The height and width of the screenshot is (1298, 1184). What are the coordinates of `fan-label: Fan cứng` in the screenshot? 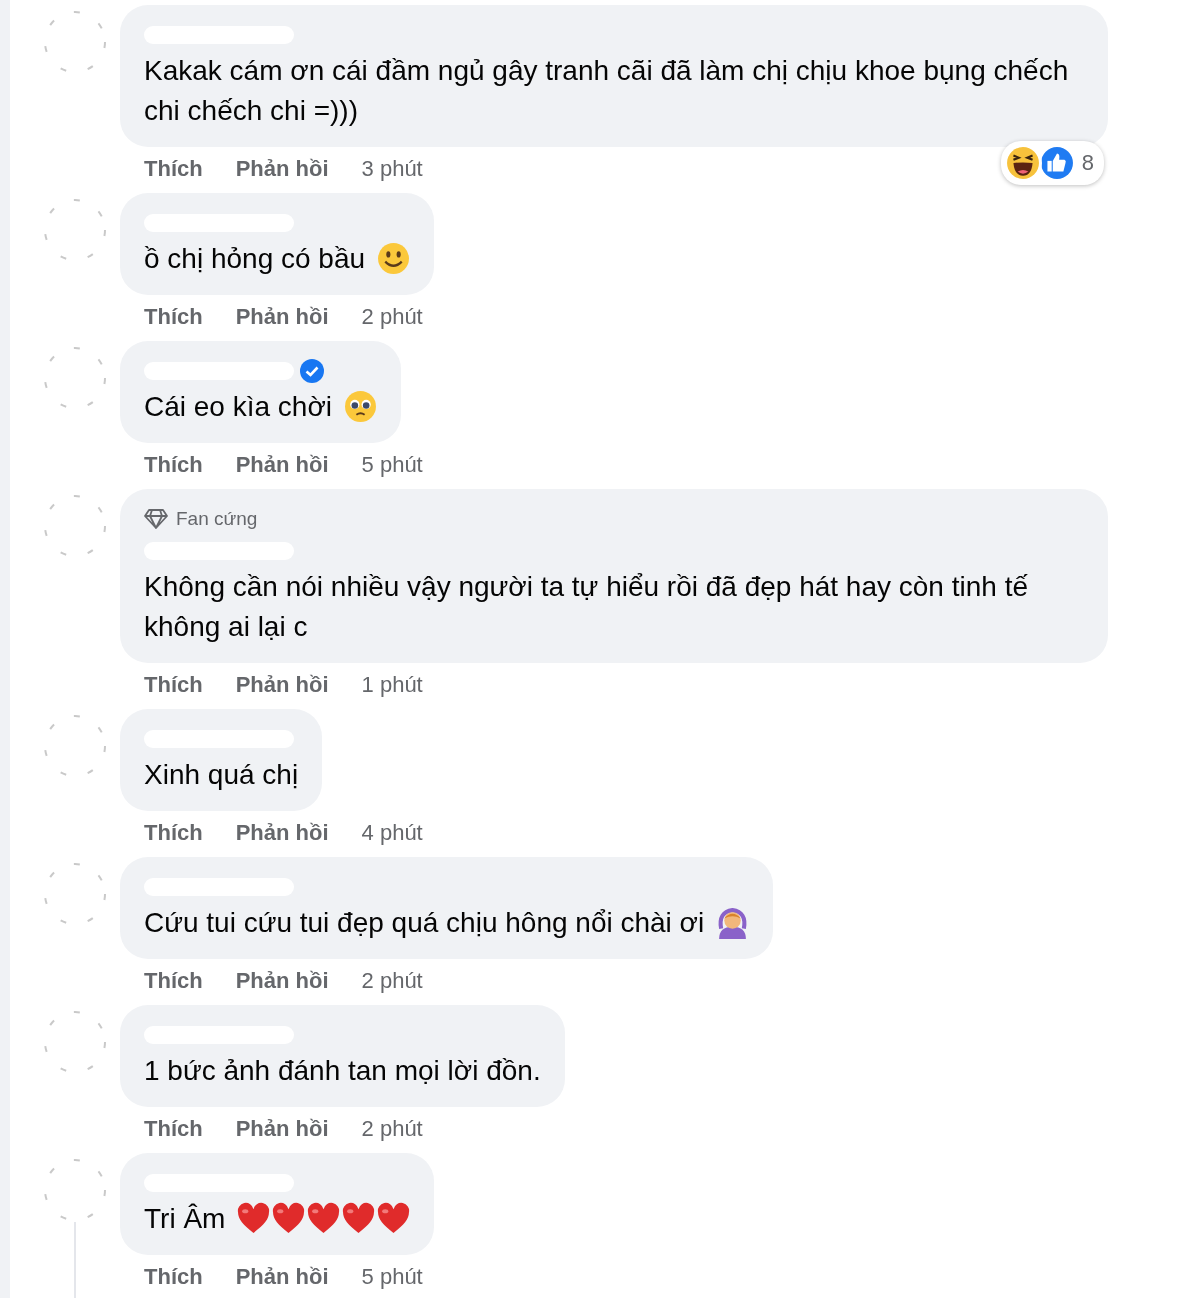 It's located at (217, 519).